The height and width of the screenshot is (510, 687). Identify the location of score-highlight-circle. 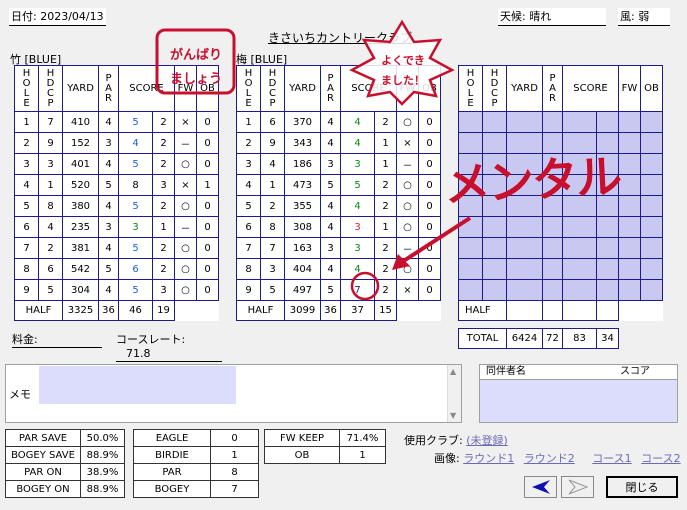
(365, 286).